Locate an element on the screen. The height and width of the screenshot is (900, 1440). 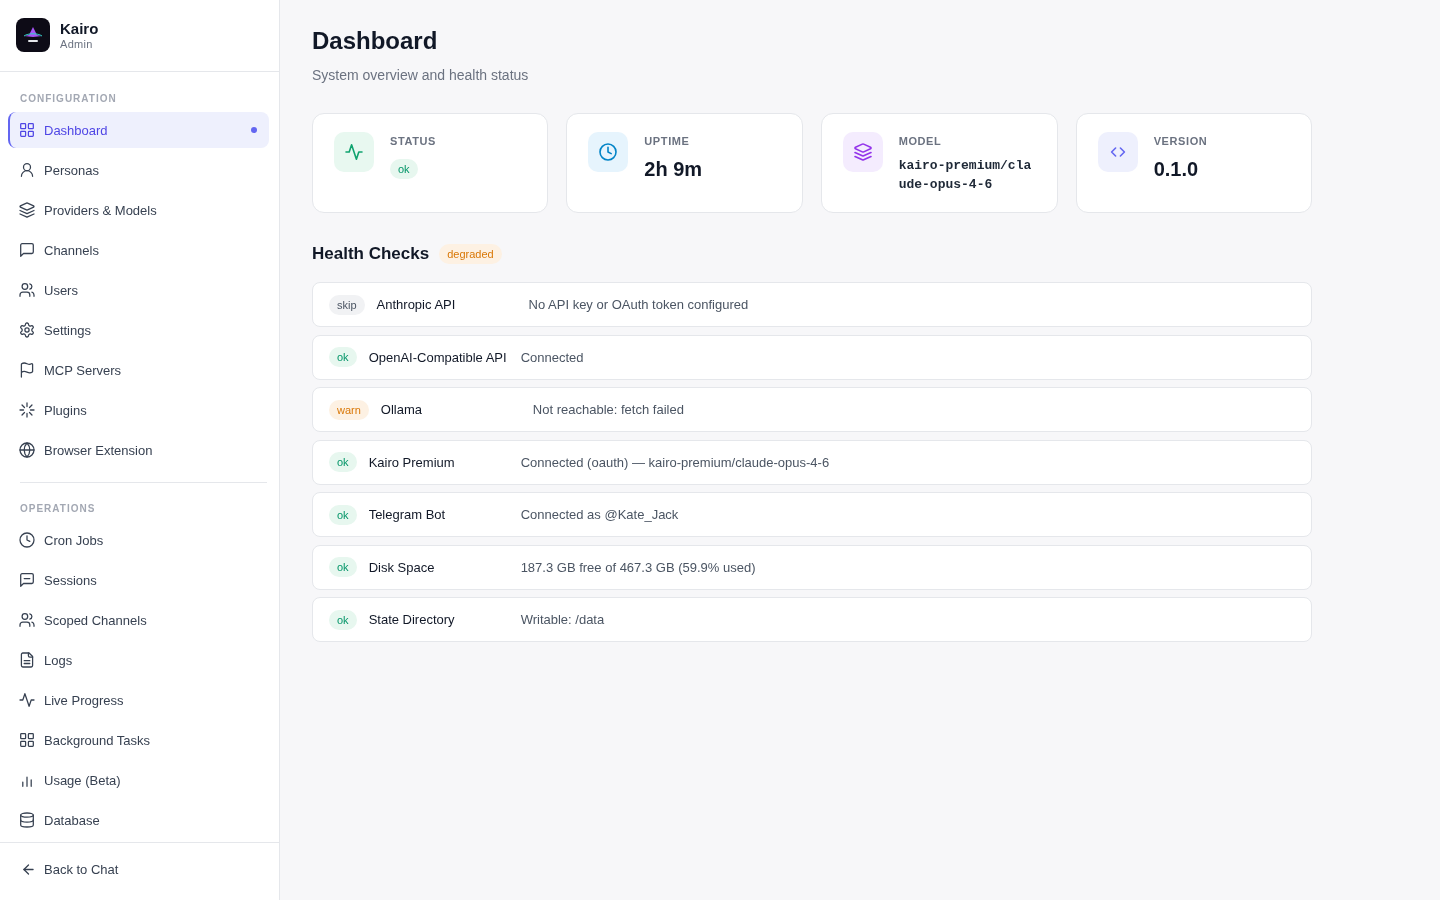
status-badge: degraded is located at coordinates (470, 254).